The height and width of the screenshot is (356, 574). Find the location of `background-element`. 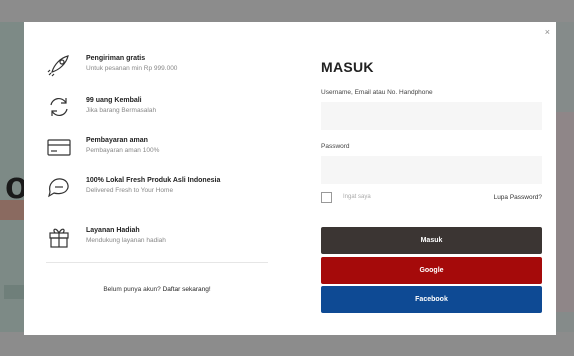

background-element is located at coordinates (14, 292).